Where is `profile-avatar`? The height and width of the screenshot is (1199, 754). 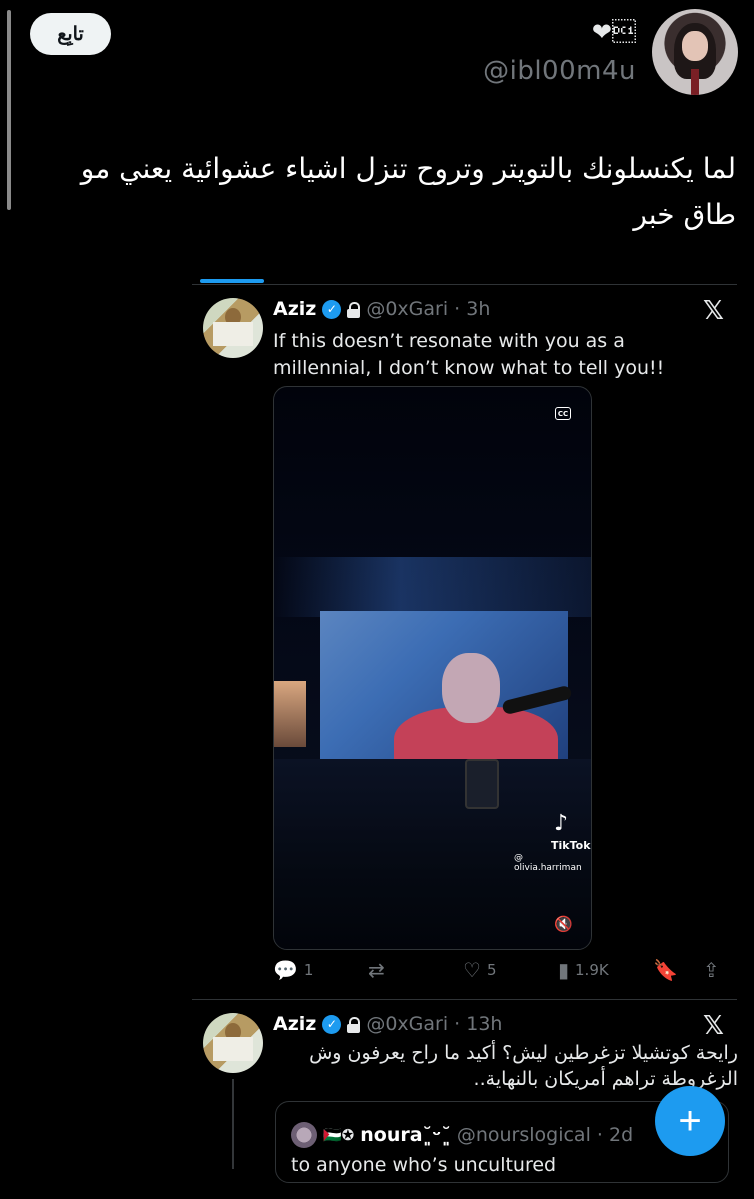 profile-avatar is located at coordinates (695, 52).